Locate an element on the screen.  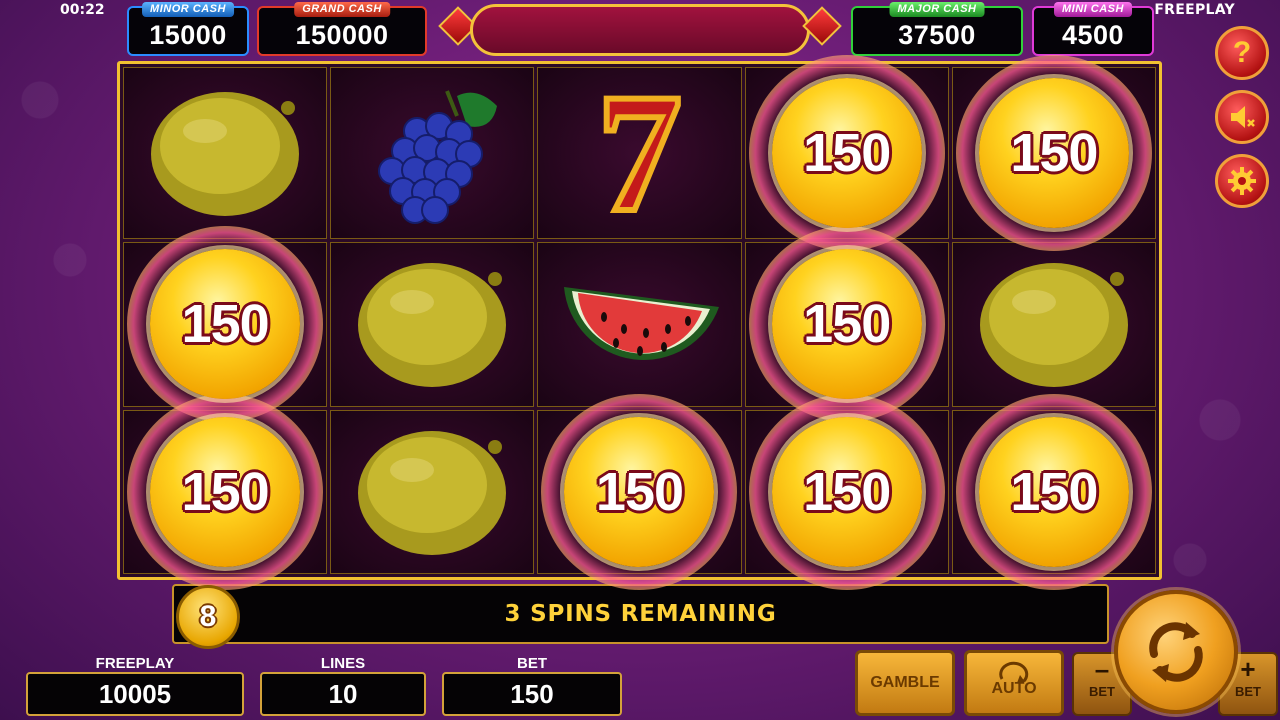
spins-remaining-text: 3 SPINS REMAINING is located at coordinates (640, 614).